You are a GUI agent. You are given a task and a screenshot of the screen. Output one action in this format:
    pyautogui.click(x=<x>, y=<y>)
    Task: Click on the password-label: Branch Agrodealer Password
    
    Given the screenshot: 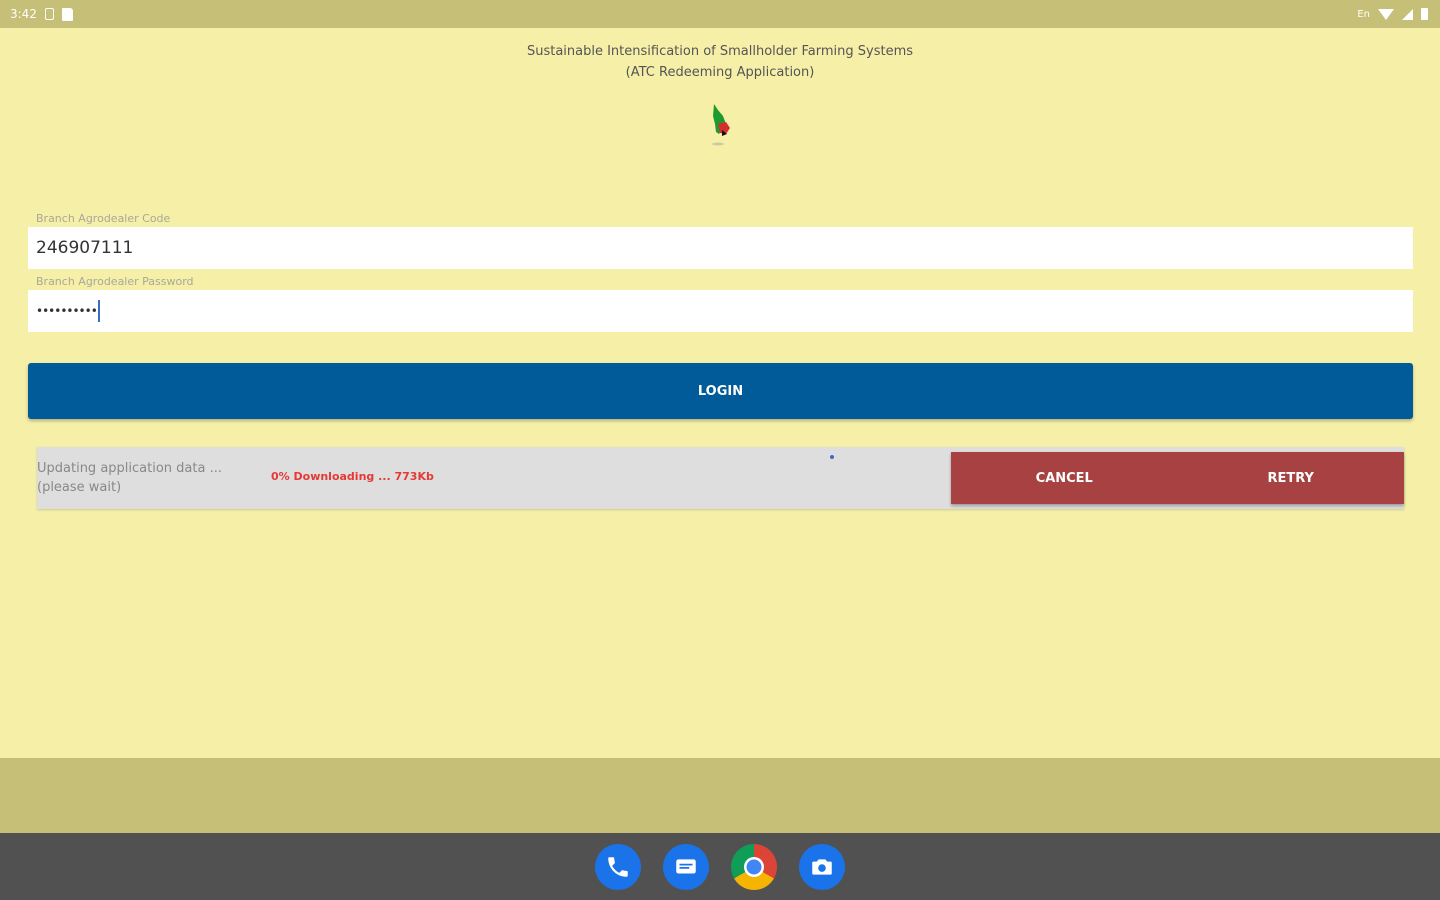 What is the action you would take?
    pyautogui.click(x=115, y=281)
    